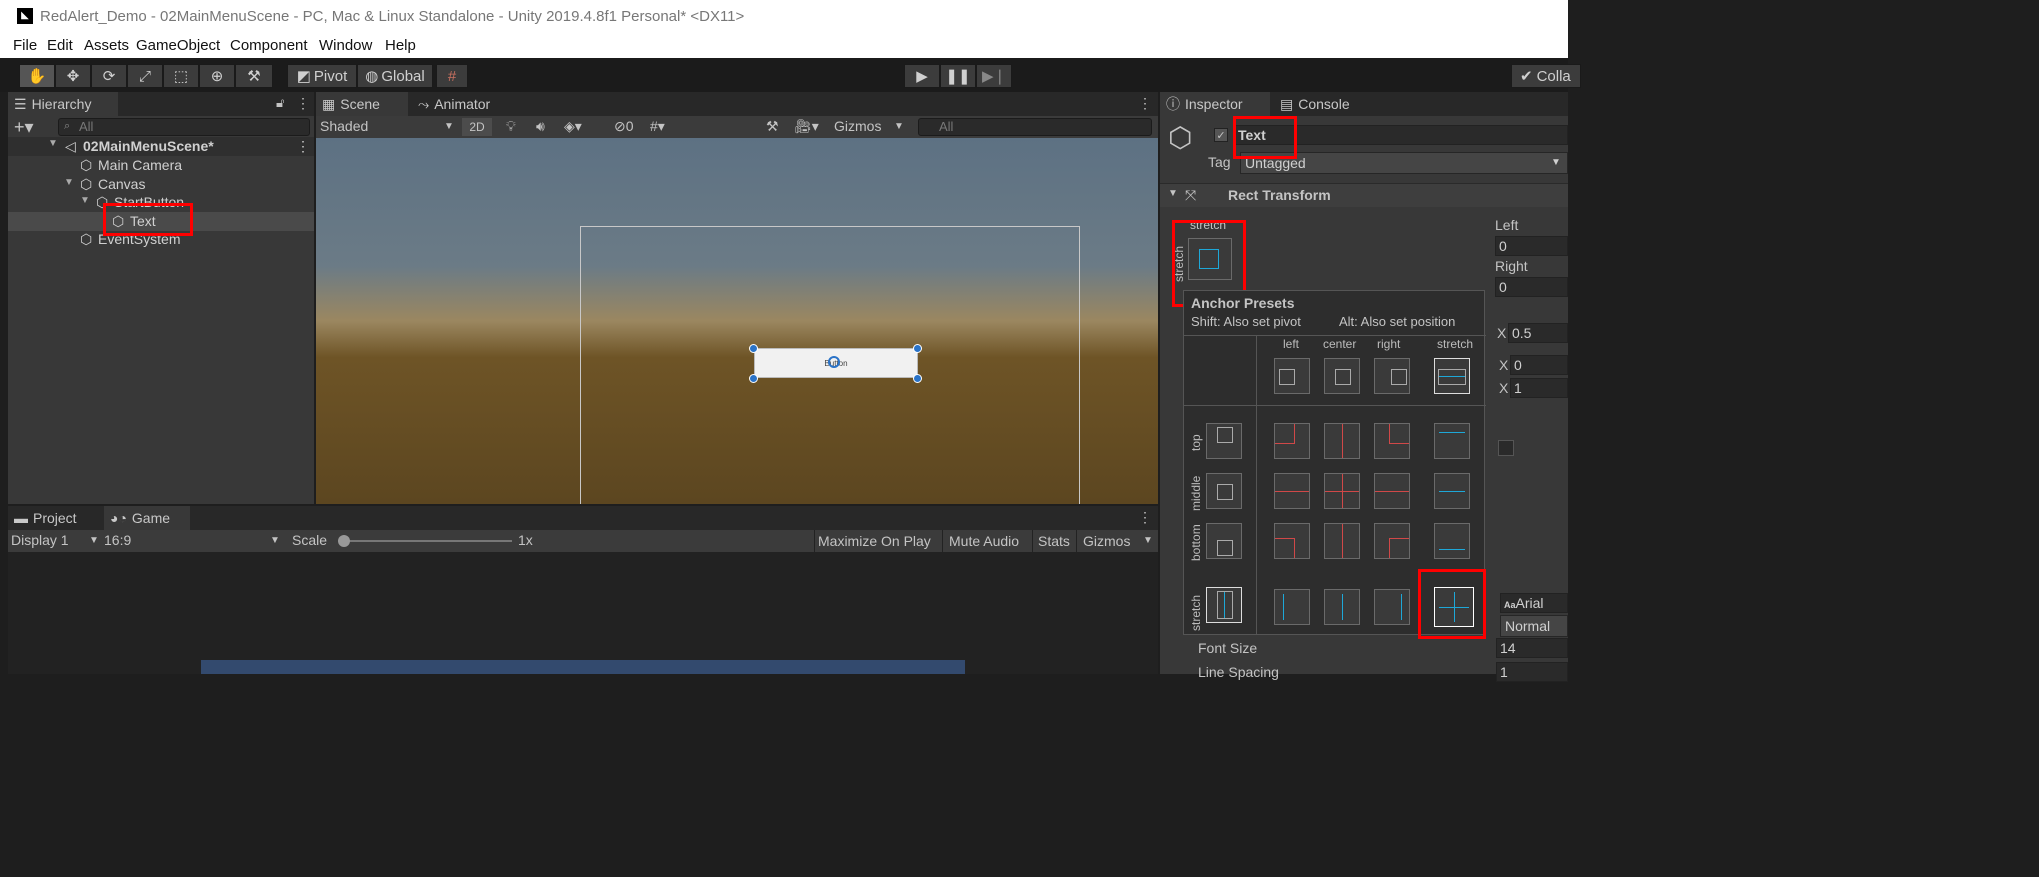 This screenshot has width=2039, height=877. What do you see at coordinates (345, 45) in the screenshot?
I see `menu-window: Window` at bounding box center [345, 45].